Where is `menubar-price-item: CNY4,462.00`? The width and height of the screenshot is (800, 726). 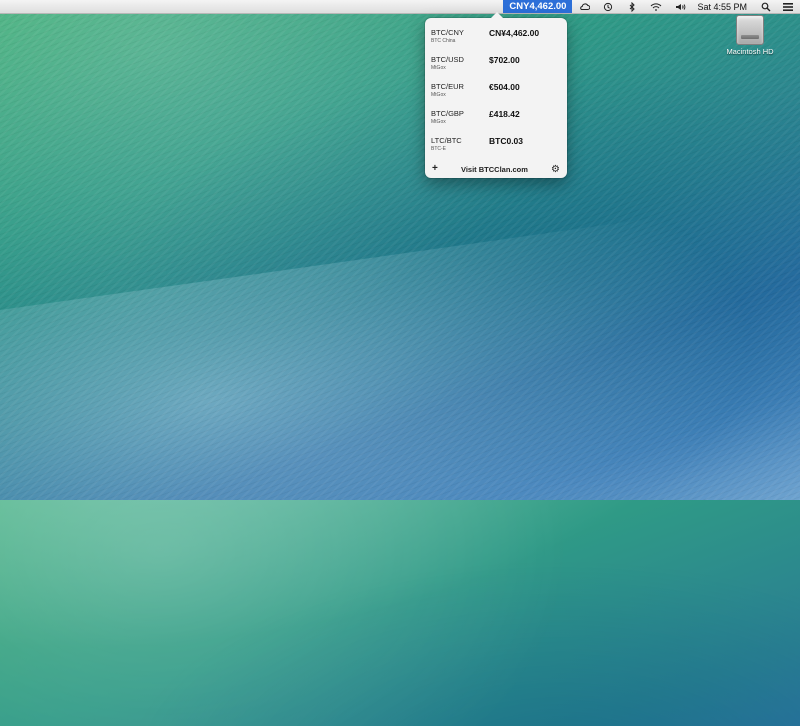
menubar-price-item: CNY4,462.00 is located at coordinates (538, 6).